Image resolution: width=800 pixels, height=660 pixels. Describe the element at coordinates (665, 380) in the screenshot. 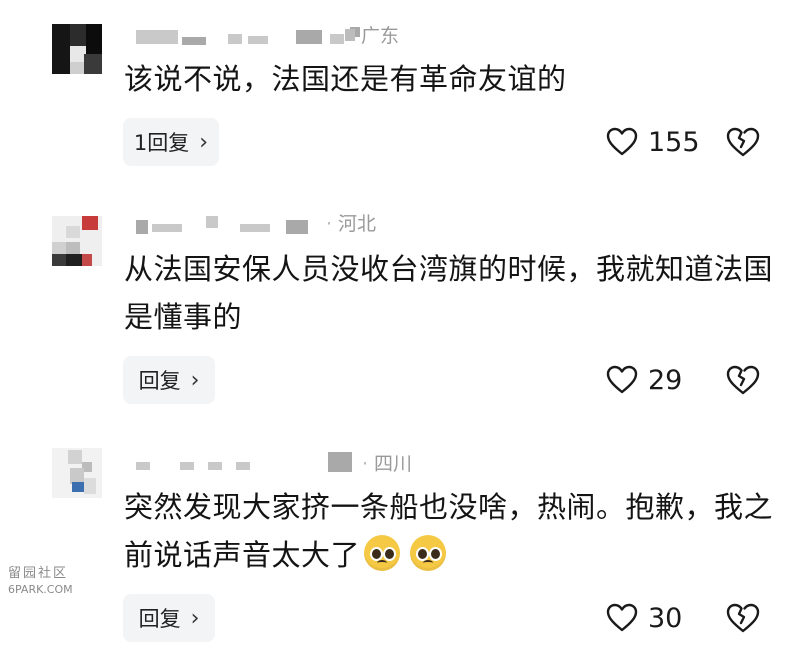

I see `like-count: 29` at that location.